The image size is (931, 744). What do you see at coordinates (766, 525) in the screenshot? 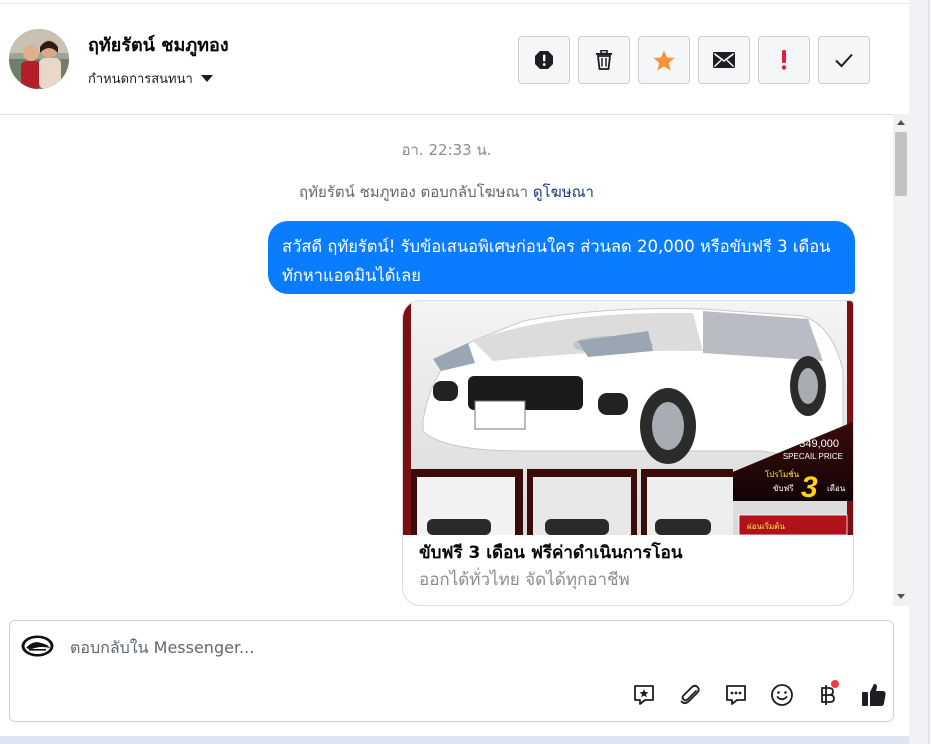
I see `installment-label: ผ่อนเริ่มต้น` at bounding box center [766, 525].